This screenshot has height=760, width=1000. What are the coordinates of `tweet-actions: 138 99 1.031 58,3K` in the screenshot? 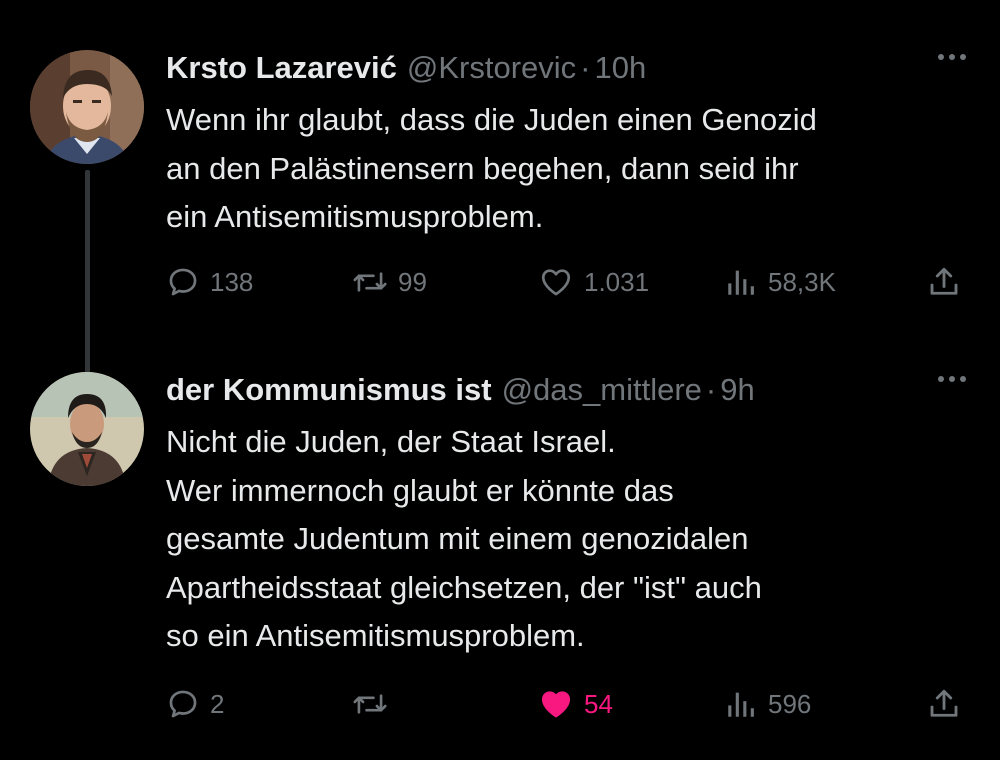 It's located at (571, 282).